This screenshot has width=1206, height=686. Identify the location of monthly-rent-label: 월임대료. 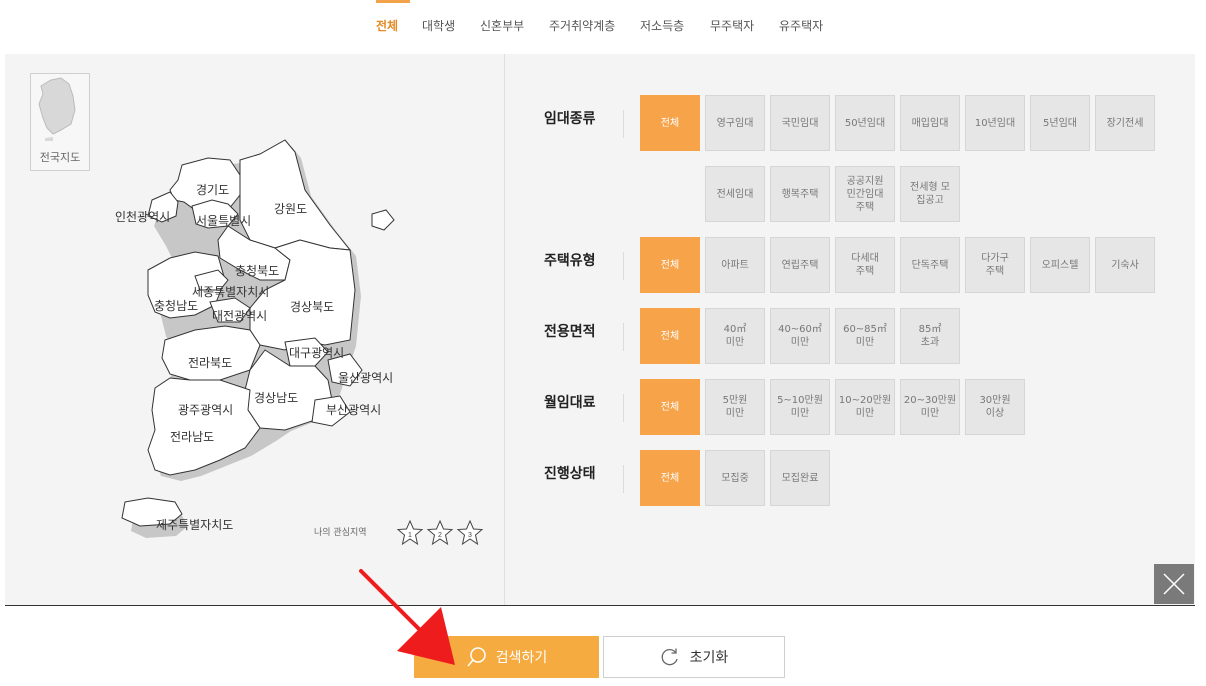
(570, 403).